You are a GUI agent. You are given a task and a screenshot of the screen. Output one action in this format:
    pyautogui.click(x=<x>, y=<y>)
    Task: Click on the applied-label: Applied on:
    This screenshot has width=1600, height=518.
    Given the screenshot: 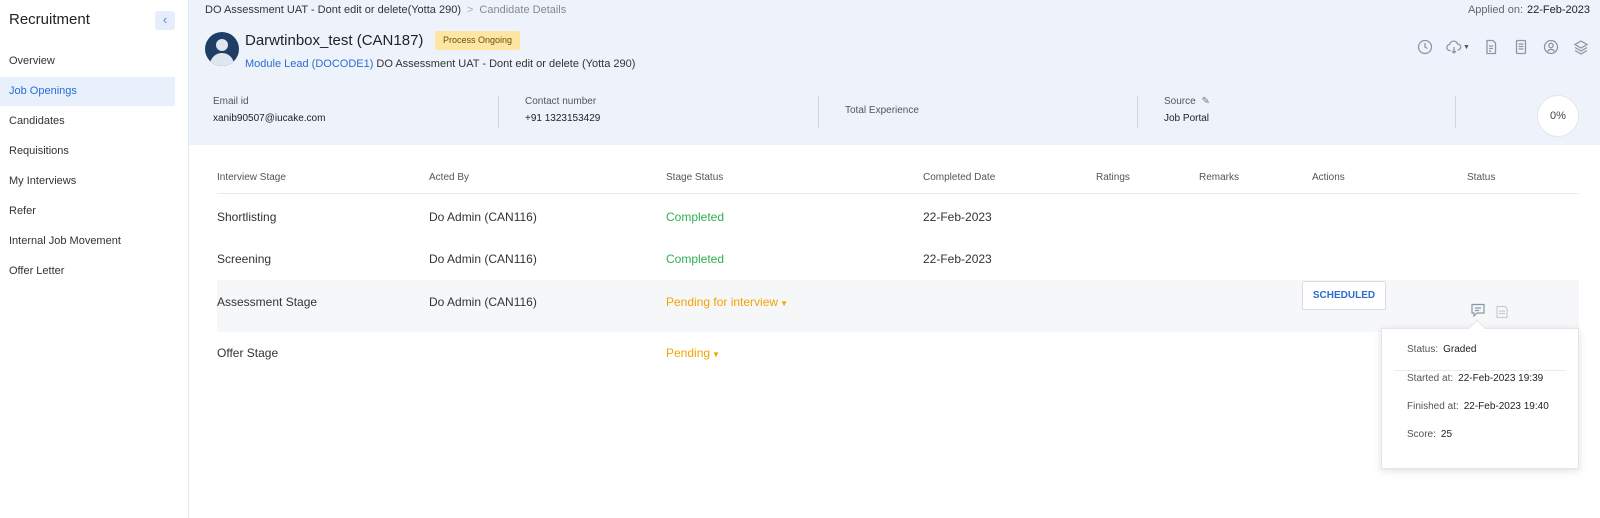 What is the action you would take?
    pyautogui.click(x=1495, y=10)
    